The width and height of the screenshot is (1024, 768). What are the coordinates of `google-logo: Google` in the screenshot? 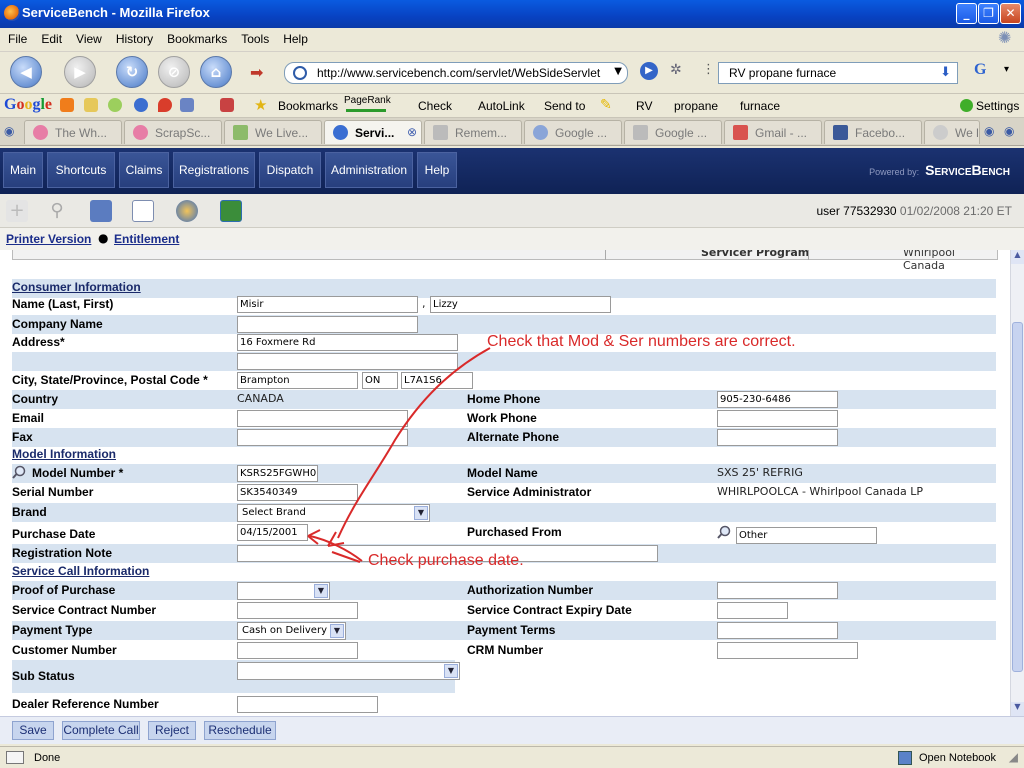 It's located at (28, 105).